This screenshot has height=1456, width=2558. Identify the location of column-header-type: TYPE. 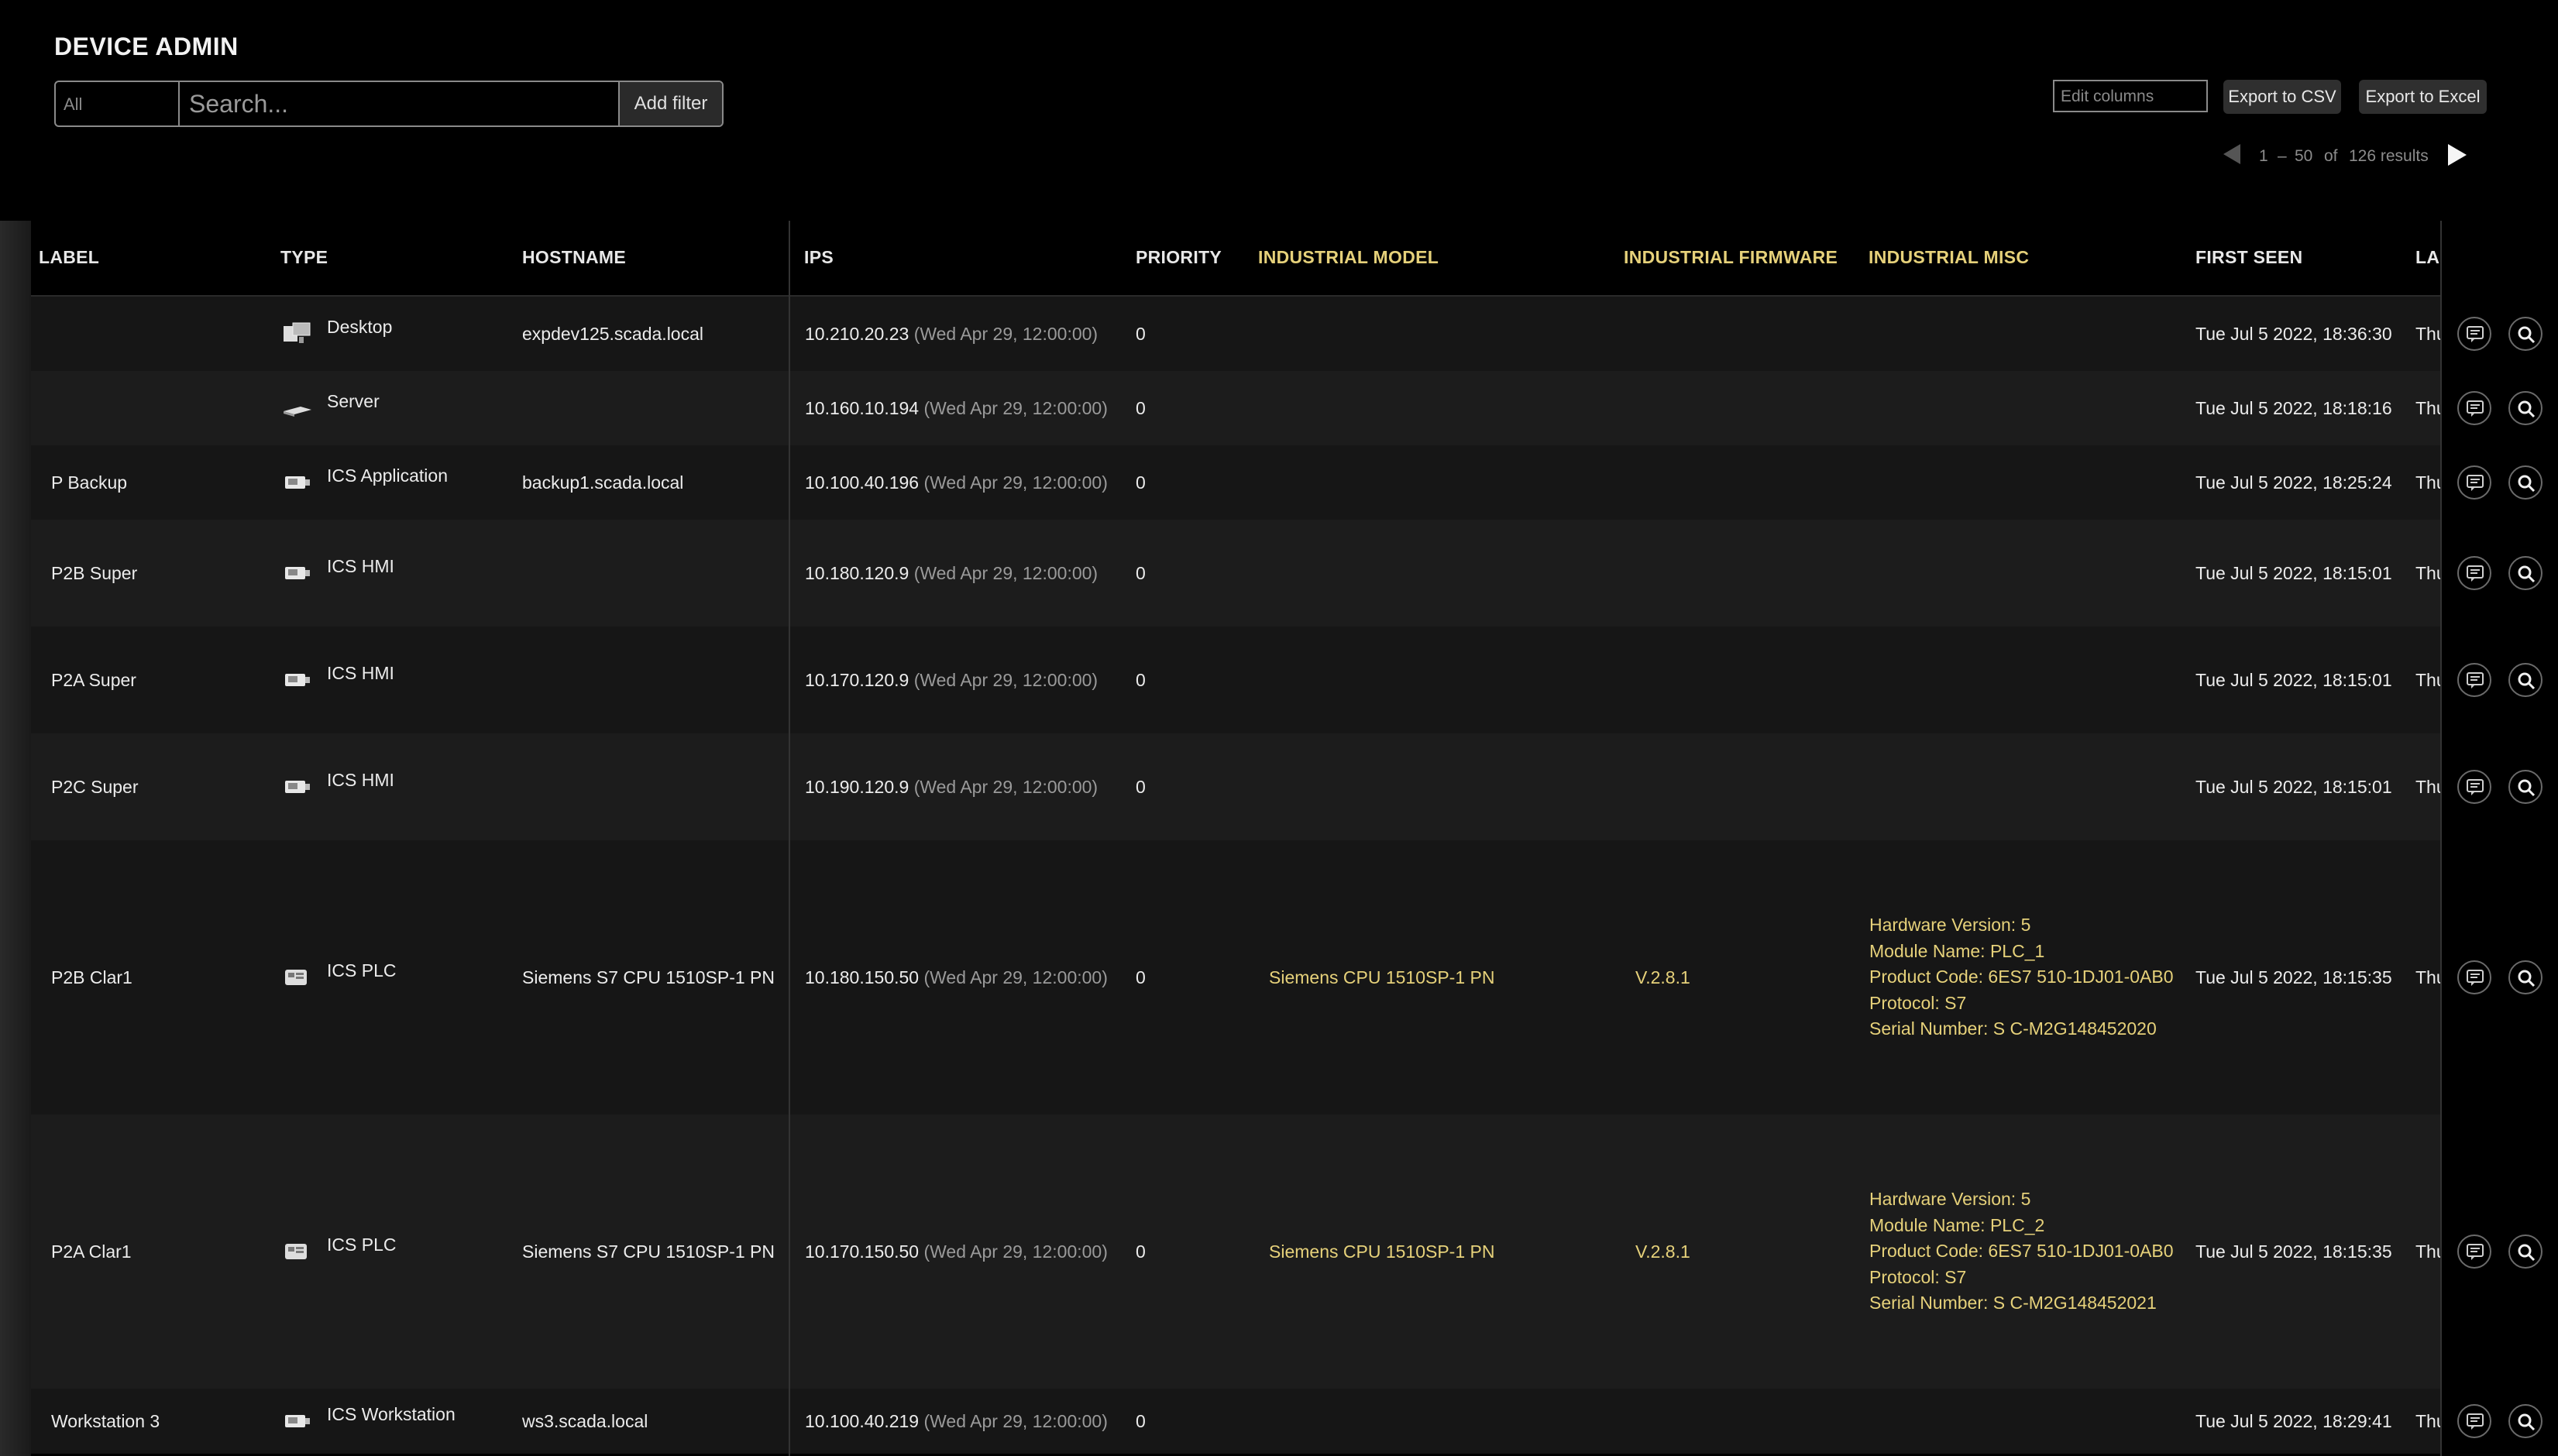
(304, 257).